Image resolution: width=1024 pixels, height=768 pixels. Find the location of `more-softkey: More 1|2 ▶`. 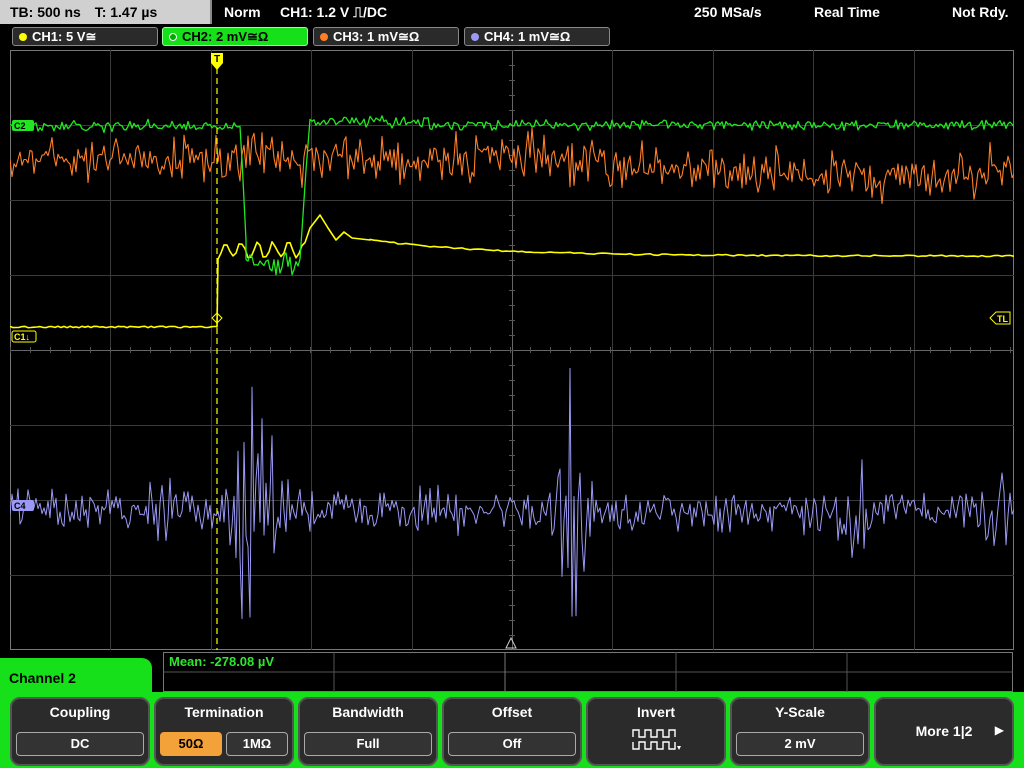

more-softkey: More 1|2 ▶ is located at coordinates (944, 731).